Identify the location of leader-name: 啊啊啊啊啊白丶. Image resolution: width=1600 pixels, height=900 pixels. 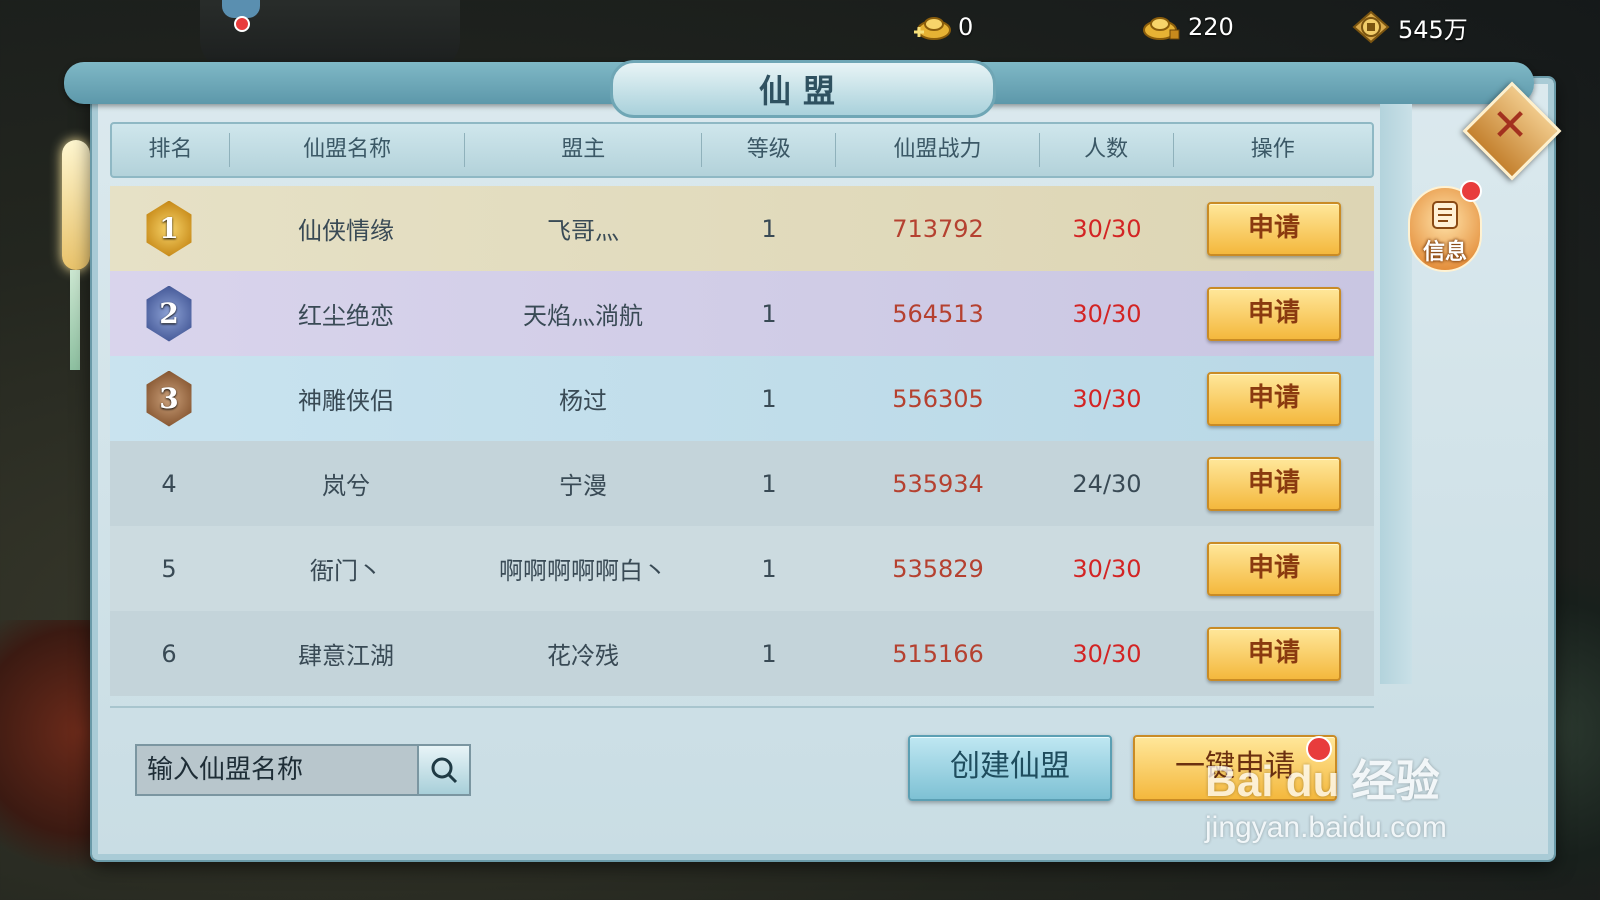
(583, 571).